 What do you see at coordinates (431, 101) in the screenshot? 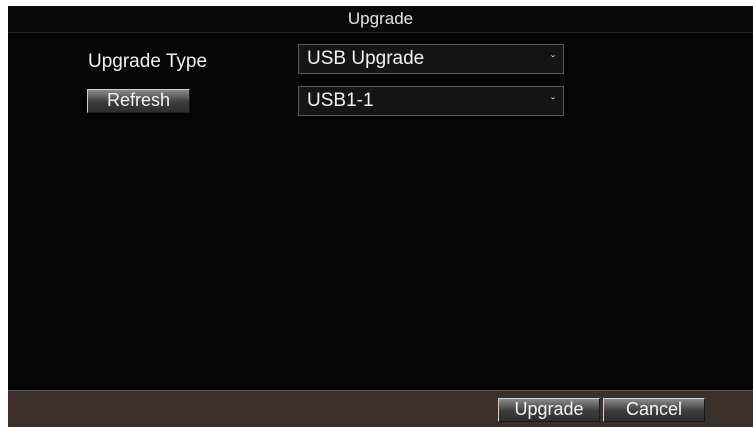
I see `device-select: USB1-1 ˇ` at bounding box center [431, 101].